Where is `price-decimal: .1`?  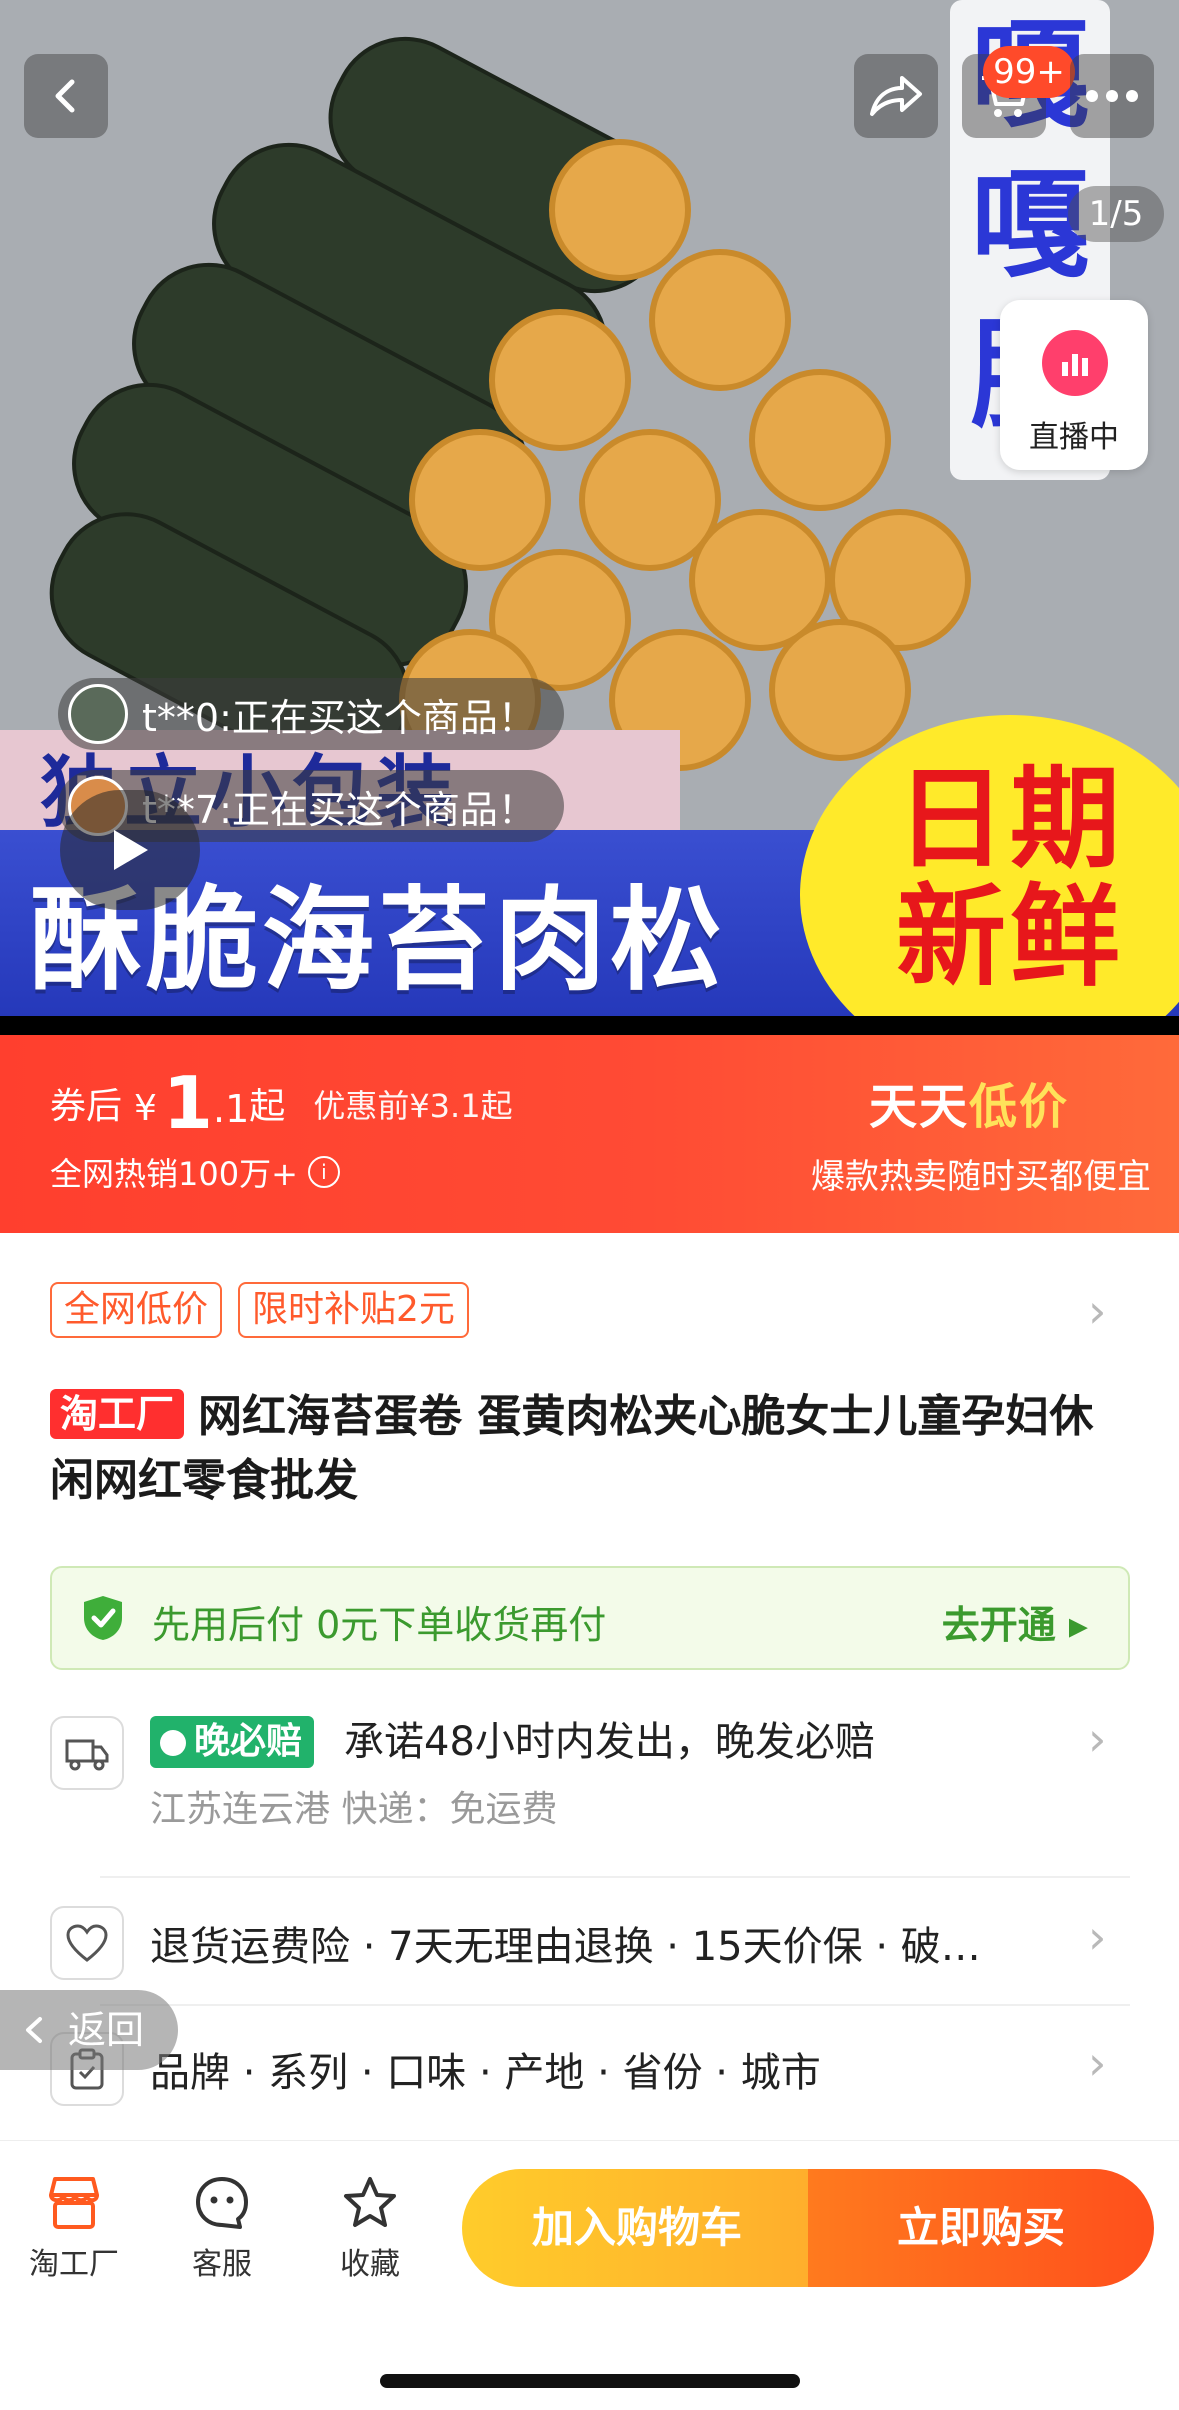
price-decimal: .1 is located at coordinates (231, 1109).